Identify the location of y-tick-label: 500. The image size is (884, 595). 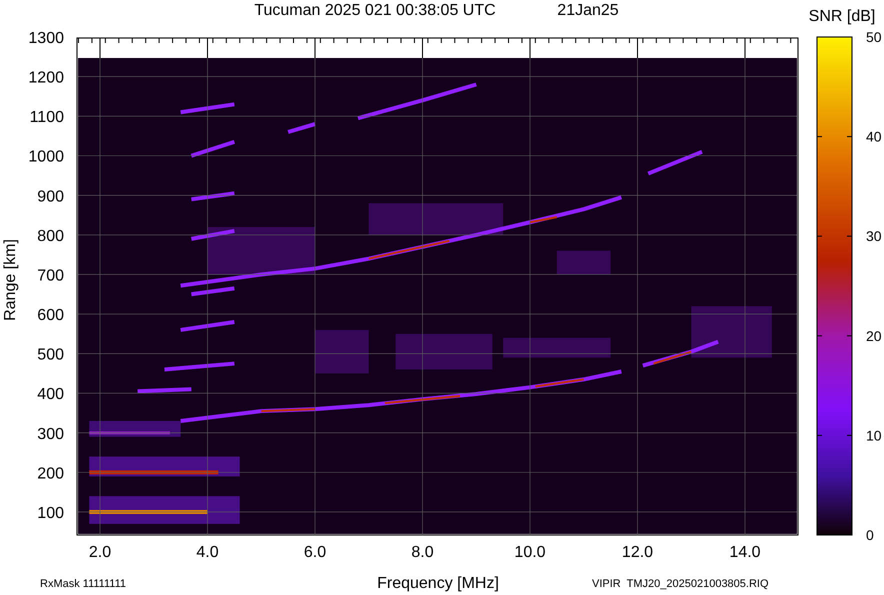
(50, 355).